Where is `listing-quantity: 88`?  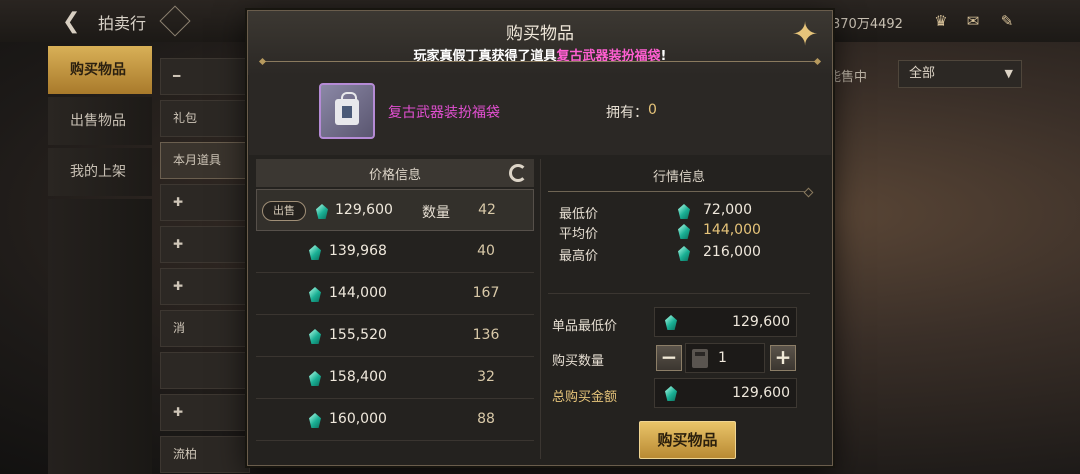
listing-quantity: 88 is located at coordinates (486, 419).